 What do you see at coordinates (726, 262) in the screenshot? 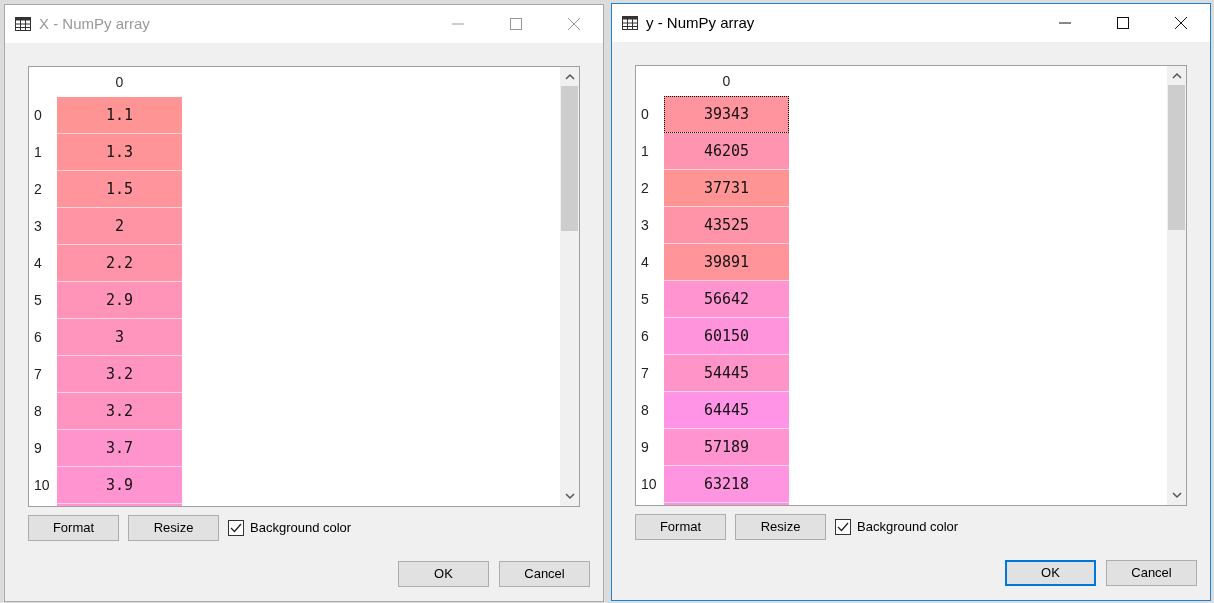
I see `table-cell: 39891` at bounding box center [726, 262].